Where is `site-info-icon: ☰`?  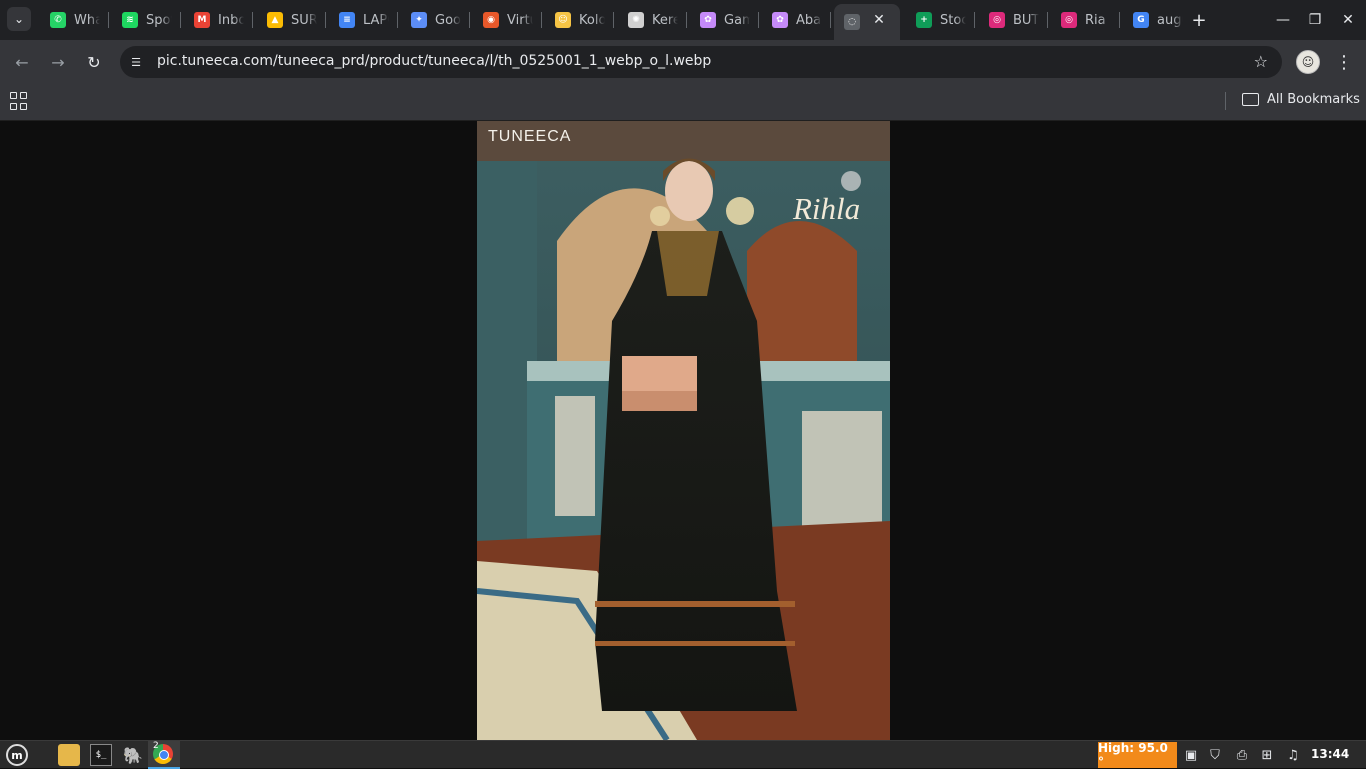
site-info-icon: ☰ is located at coordinates (136, 62).